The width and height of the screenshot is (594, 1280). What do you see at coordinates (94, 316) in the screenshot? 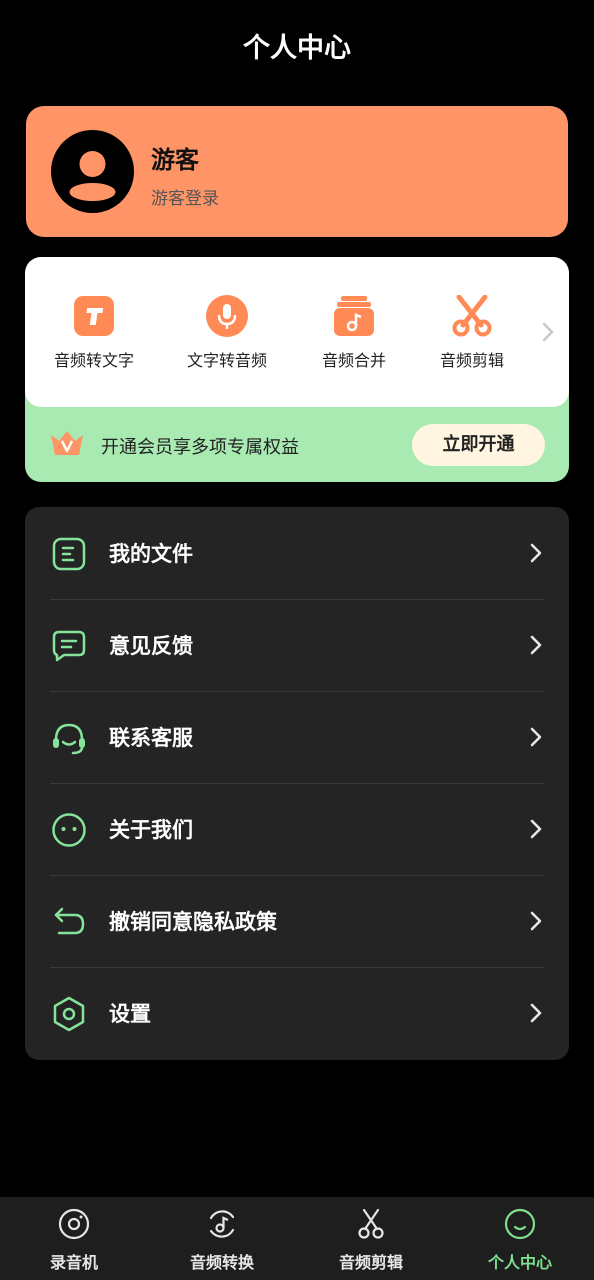
I see `text-t-icon` at bounding box center [94, 316].